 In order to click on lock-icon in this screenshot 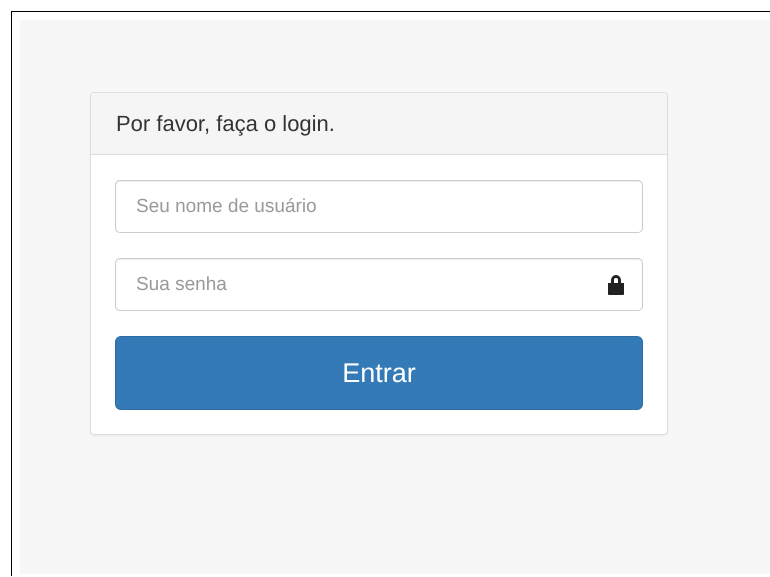, I will do `click(616, 284)`.